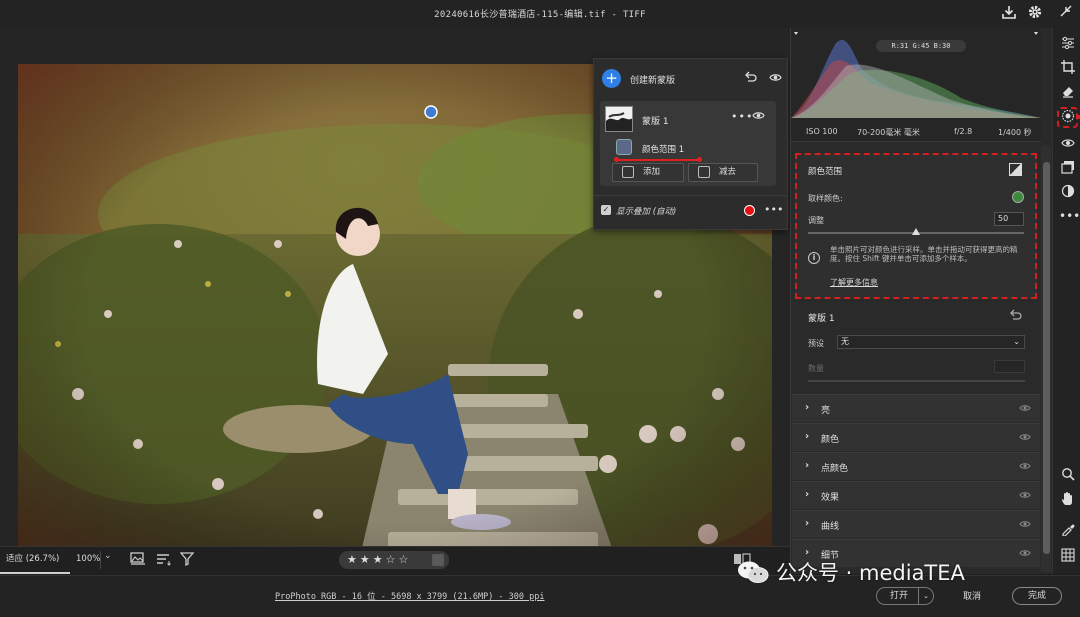  Describe the element at coordinates (1009, 219) in the screenshot. I see `adjust-value-field: 50` at that location.